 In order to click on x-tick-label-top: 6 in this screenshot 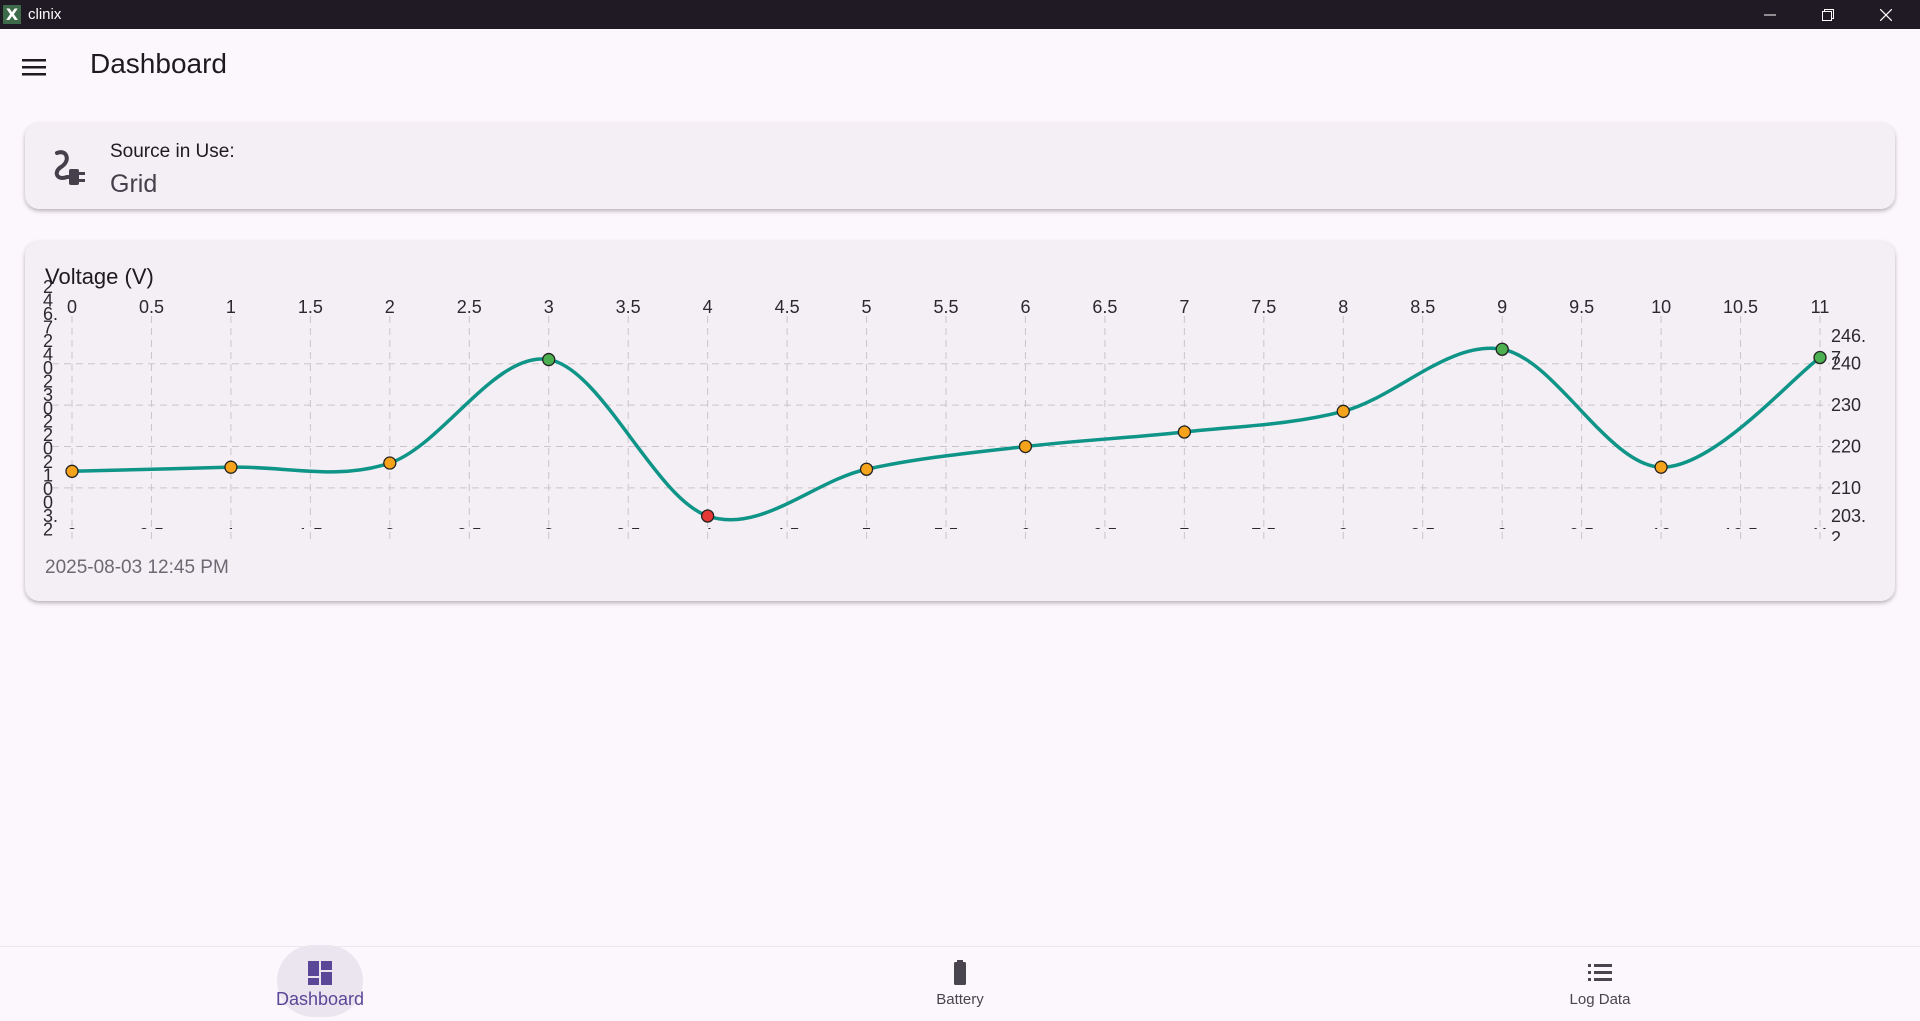, I will do `click(1025, 307)`.